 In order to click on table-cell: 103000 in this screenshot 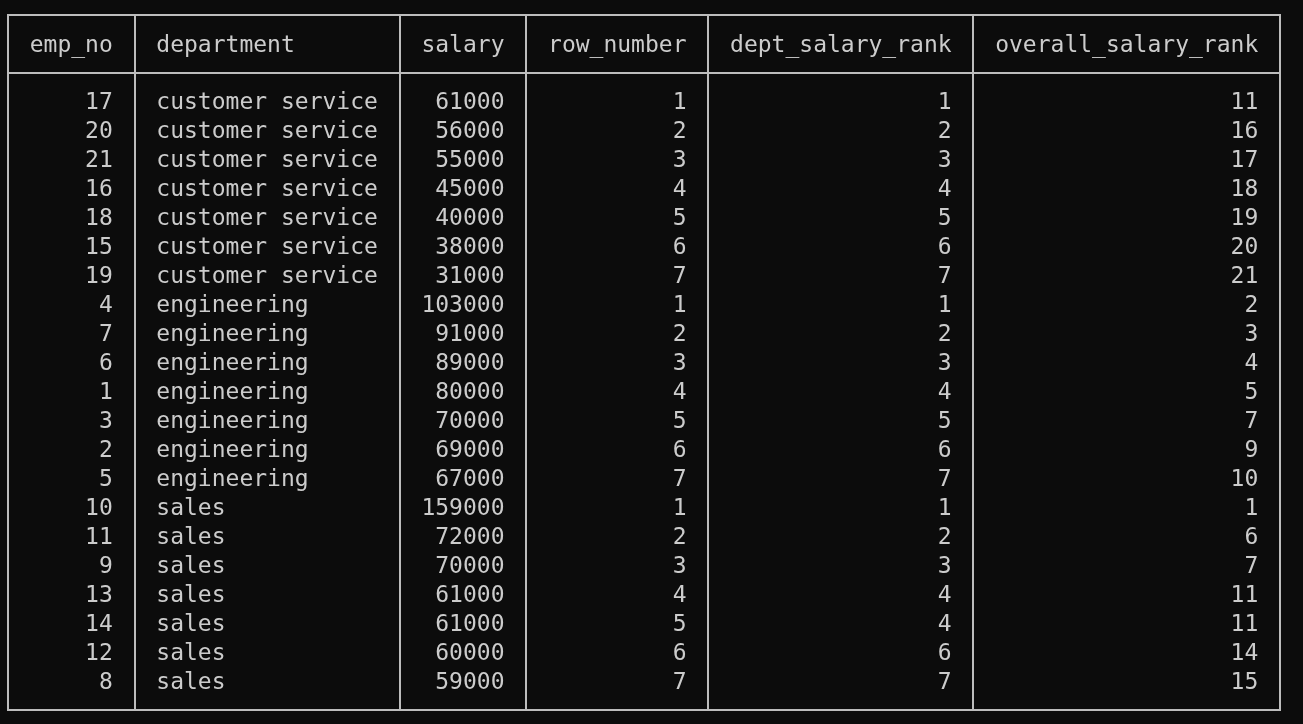, I will do `click(463, 304)`.